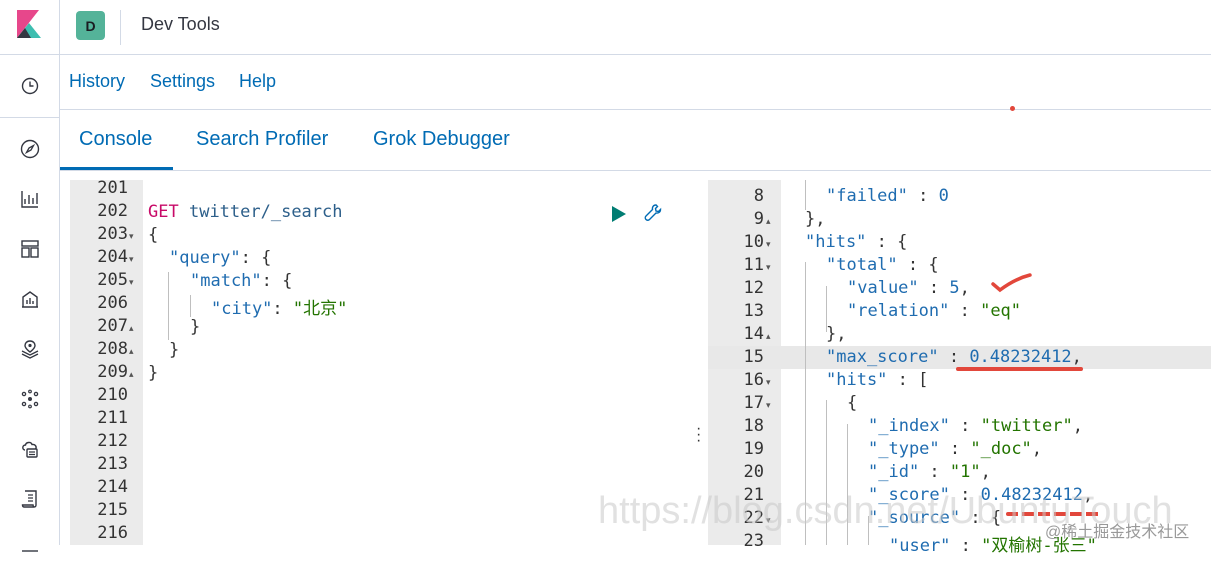 Image resolution: width=1211 pixels, height=562 pixels. Describe the element at coordinates (753, 541) in the screenshot. I see `line-number: 23` at that location.